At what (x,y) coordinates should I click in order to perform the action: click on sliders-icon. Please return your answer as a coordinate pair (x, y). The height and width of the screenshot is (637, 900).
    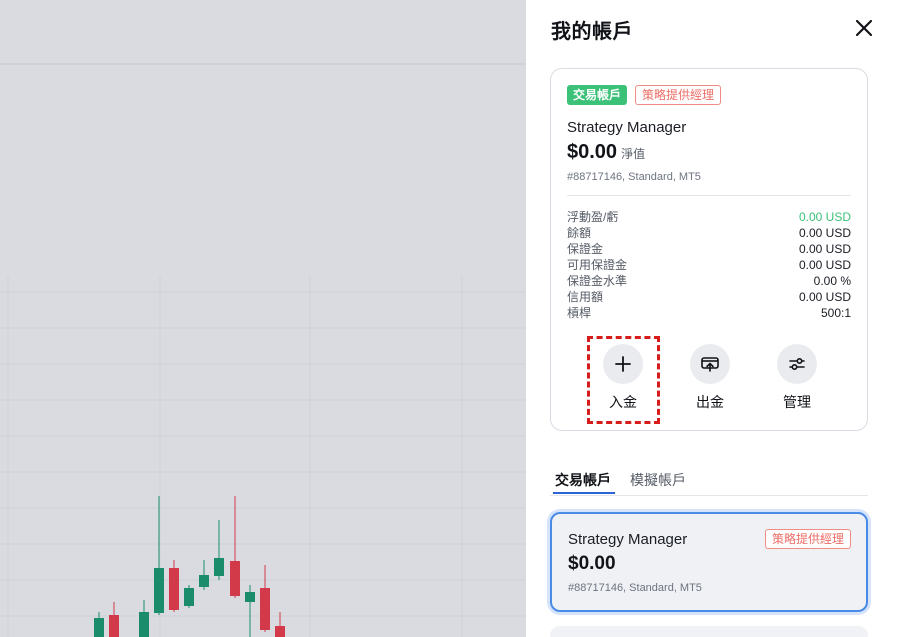
    Looking at the image, I should click on (797, 364).